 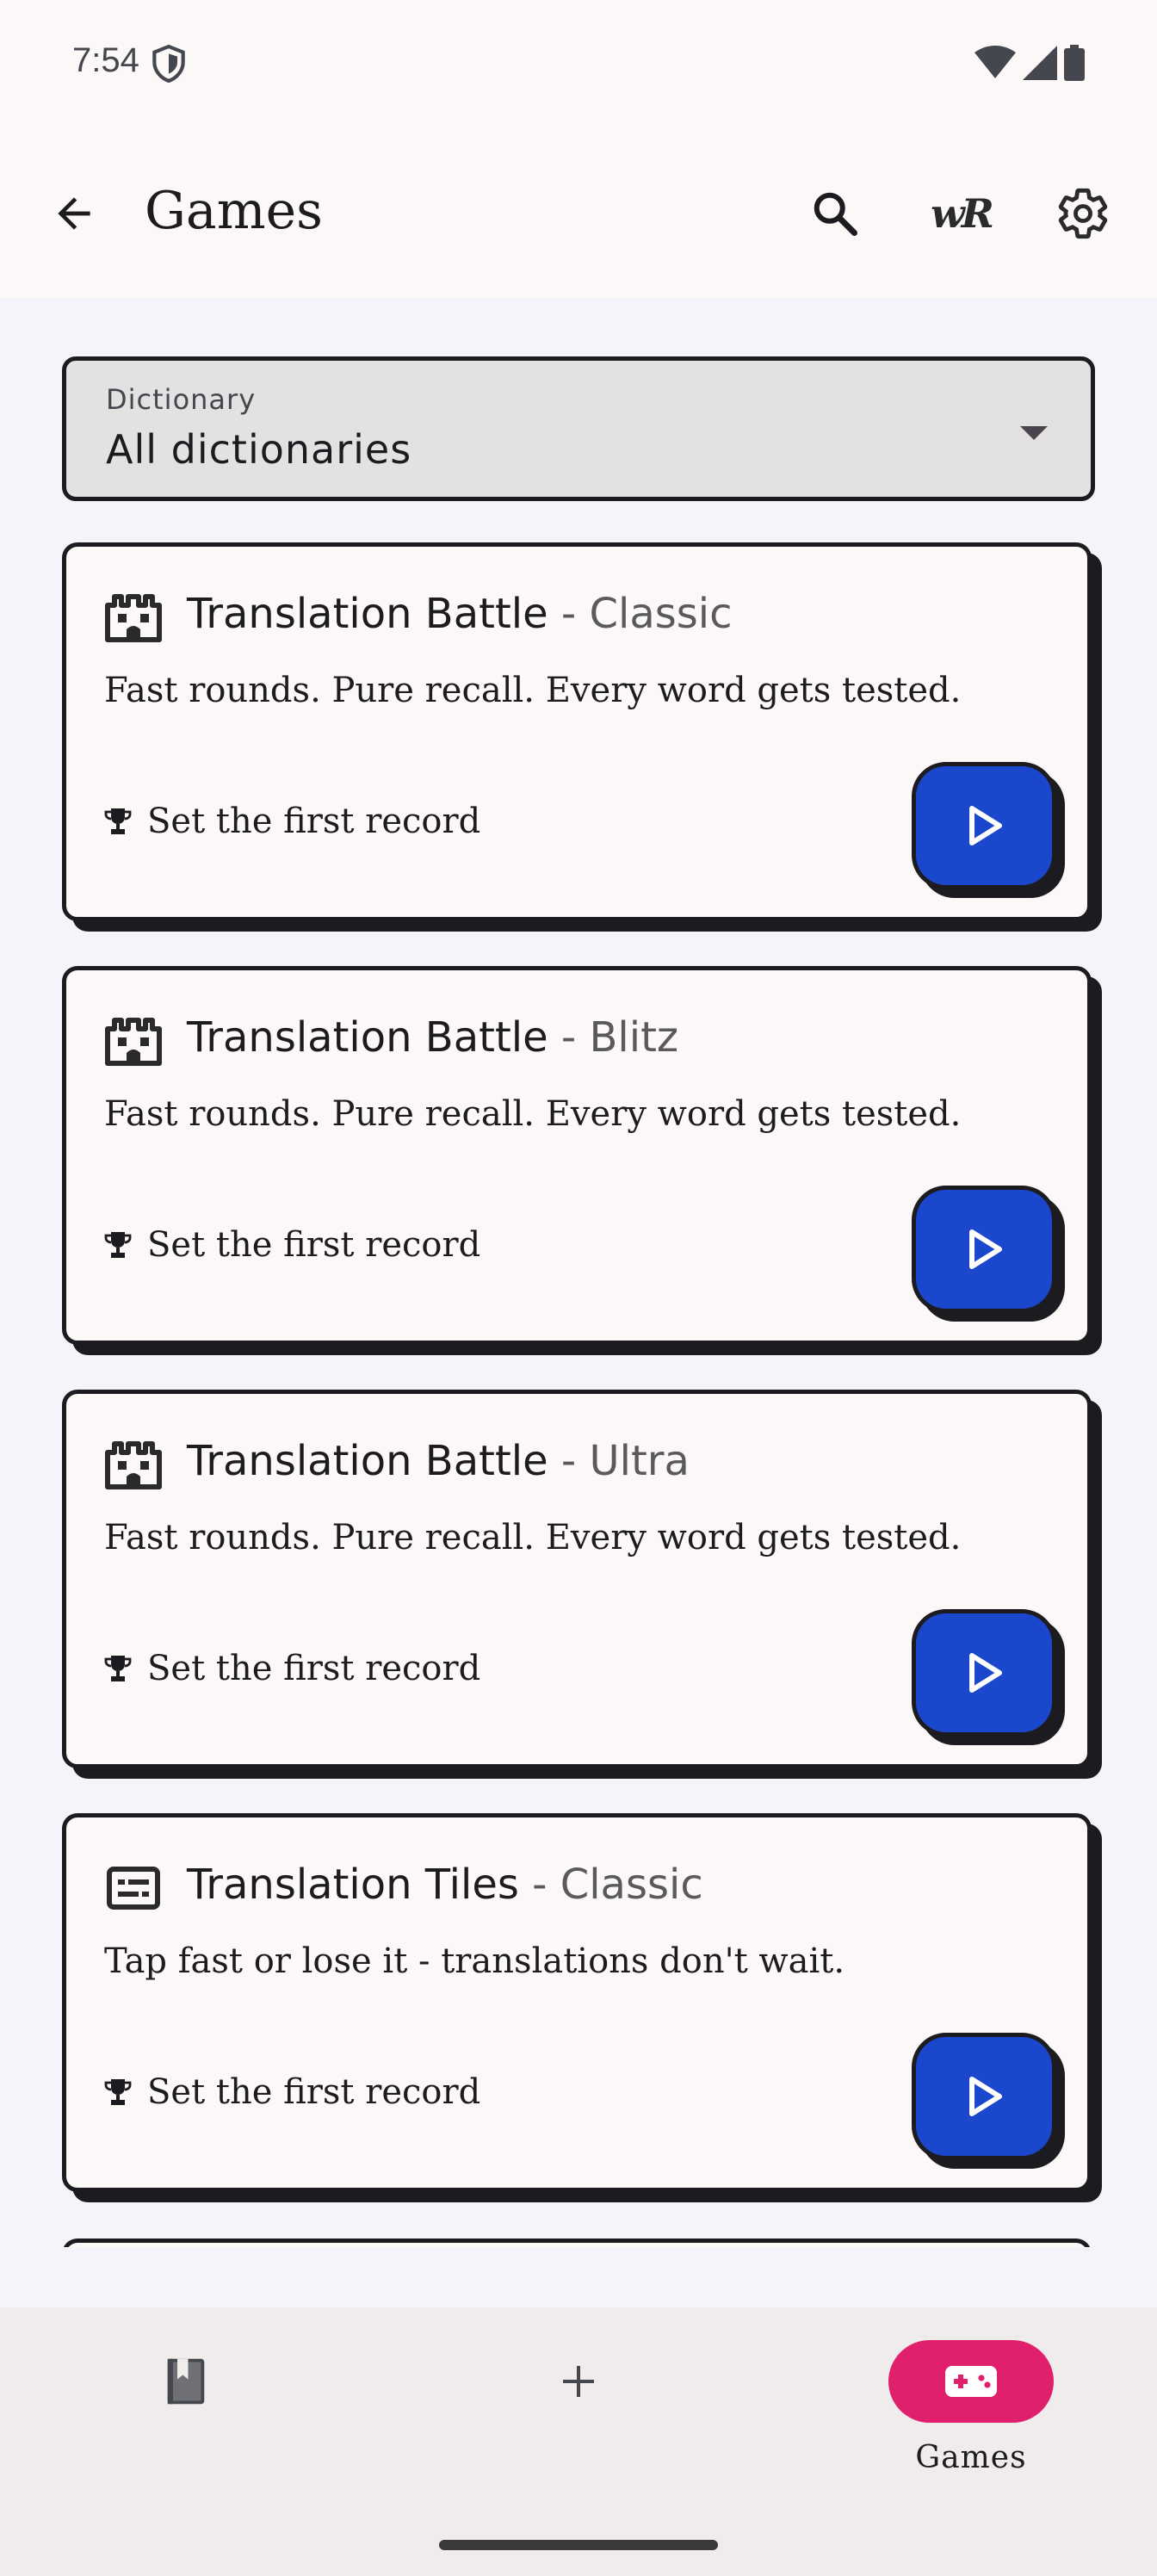 What do you see at coordinates (186, 2426) in the screenshot?
I see `nav-item-dictionary` at bounding box center [186, 2426].